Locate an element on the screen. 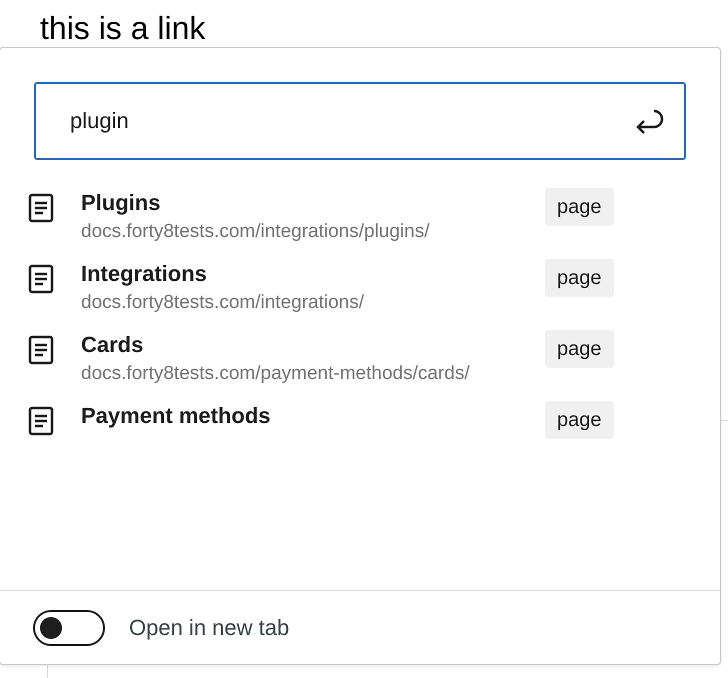 This screenshot has height=678, width=728. result-url: docs.forty8tests.com/integrations/ is located at coordinates (223, 303).